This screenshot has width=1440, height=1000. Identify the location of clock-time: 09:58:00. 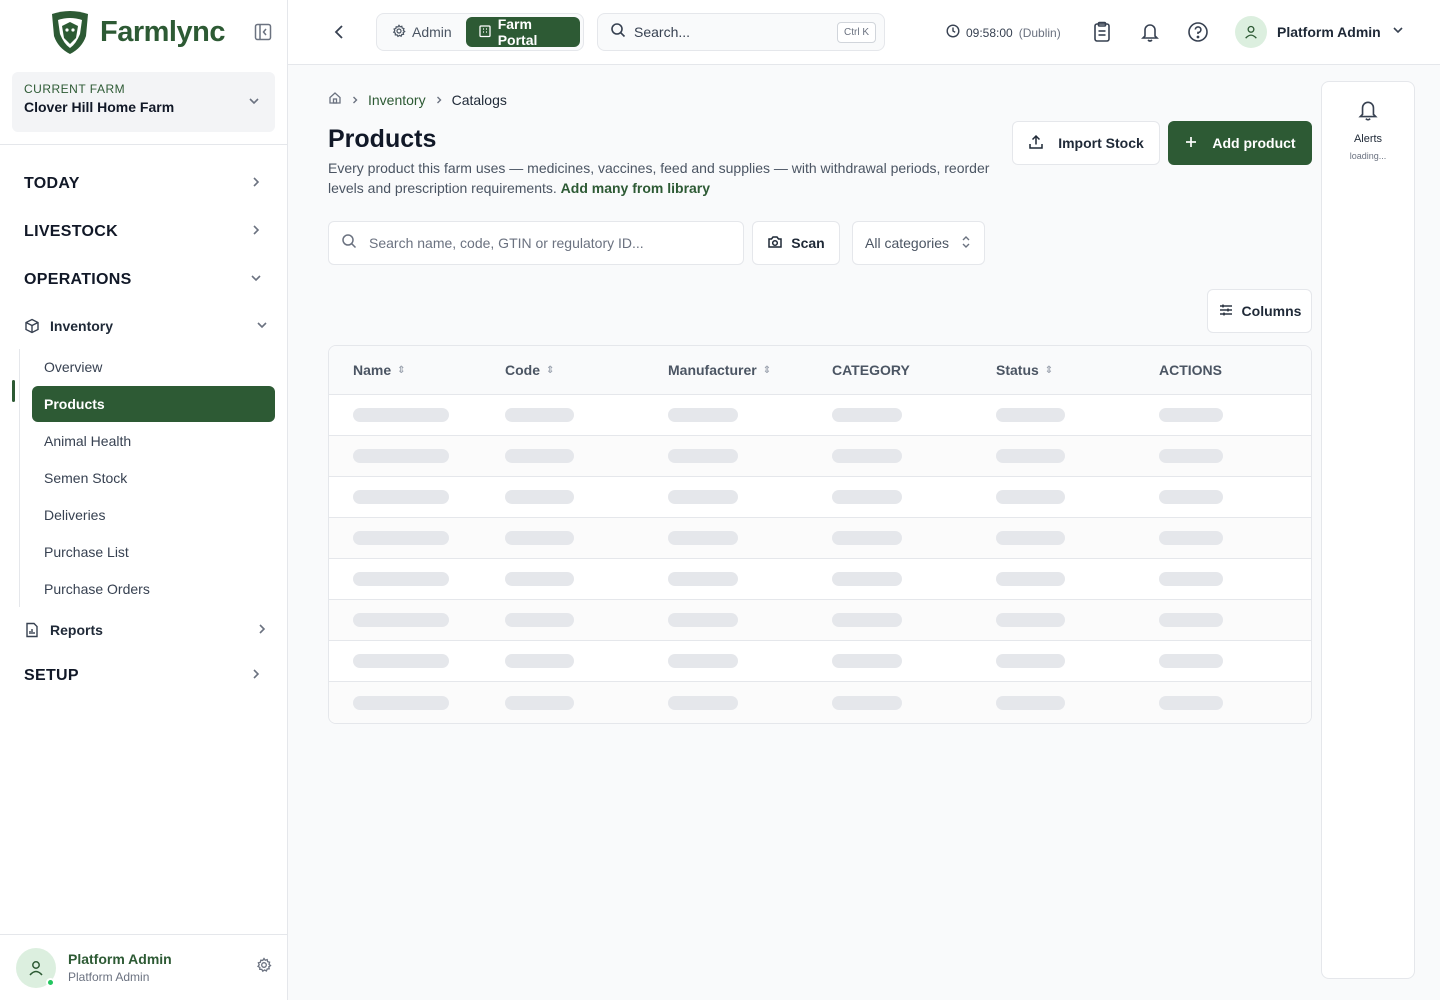
(989, 32).